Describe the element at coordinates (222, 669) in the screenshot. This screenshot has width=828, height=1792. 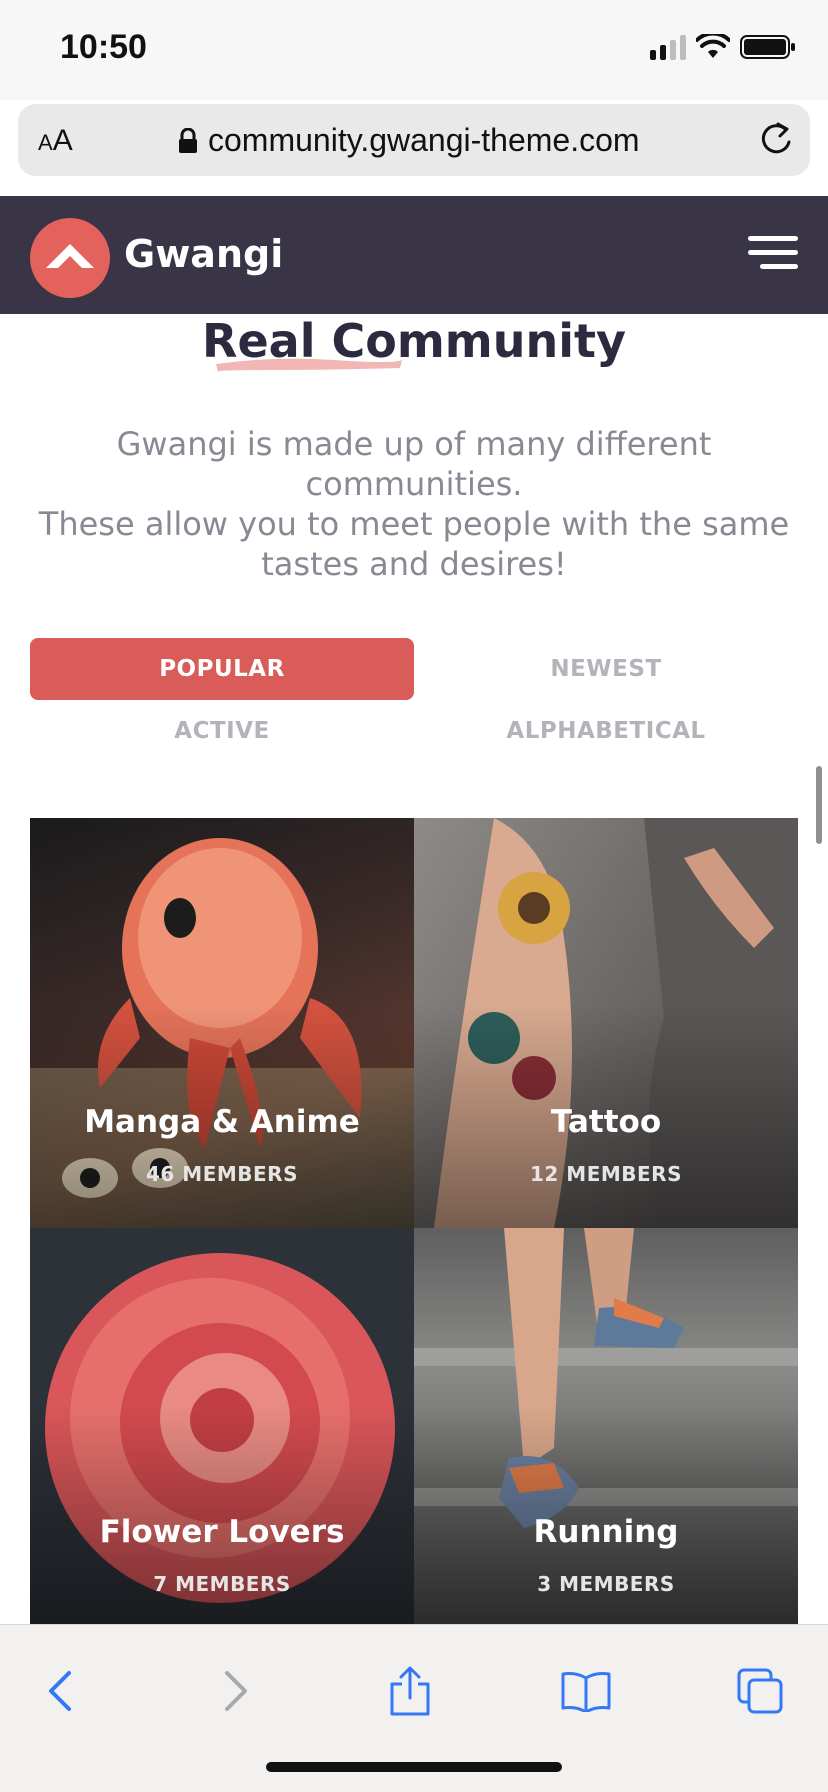
I see `filter-popular: POPULAR` at that location.